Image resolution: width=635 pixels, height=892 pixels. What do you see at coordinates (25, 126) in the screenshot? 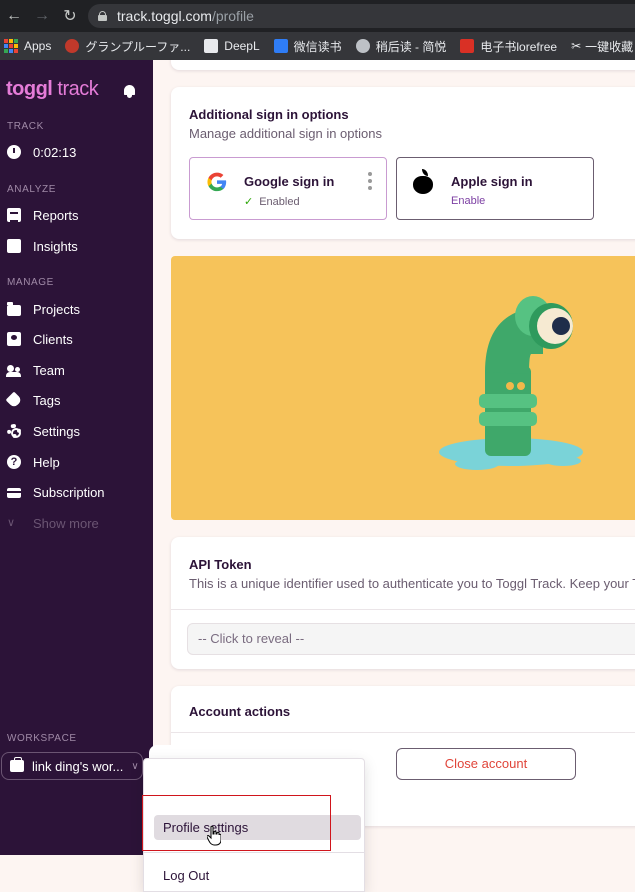
I see `section-label-track: TRACK` at bounding box center [25, 126].